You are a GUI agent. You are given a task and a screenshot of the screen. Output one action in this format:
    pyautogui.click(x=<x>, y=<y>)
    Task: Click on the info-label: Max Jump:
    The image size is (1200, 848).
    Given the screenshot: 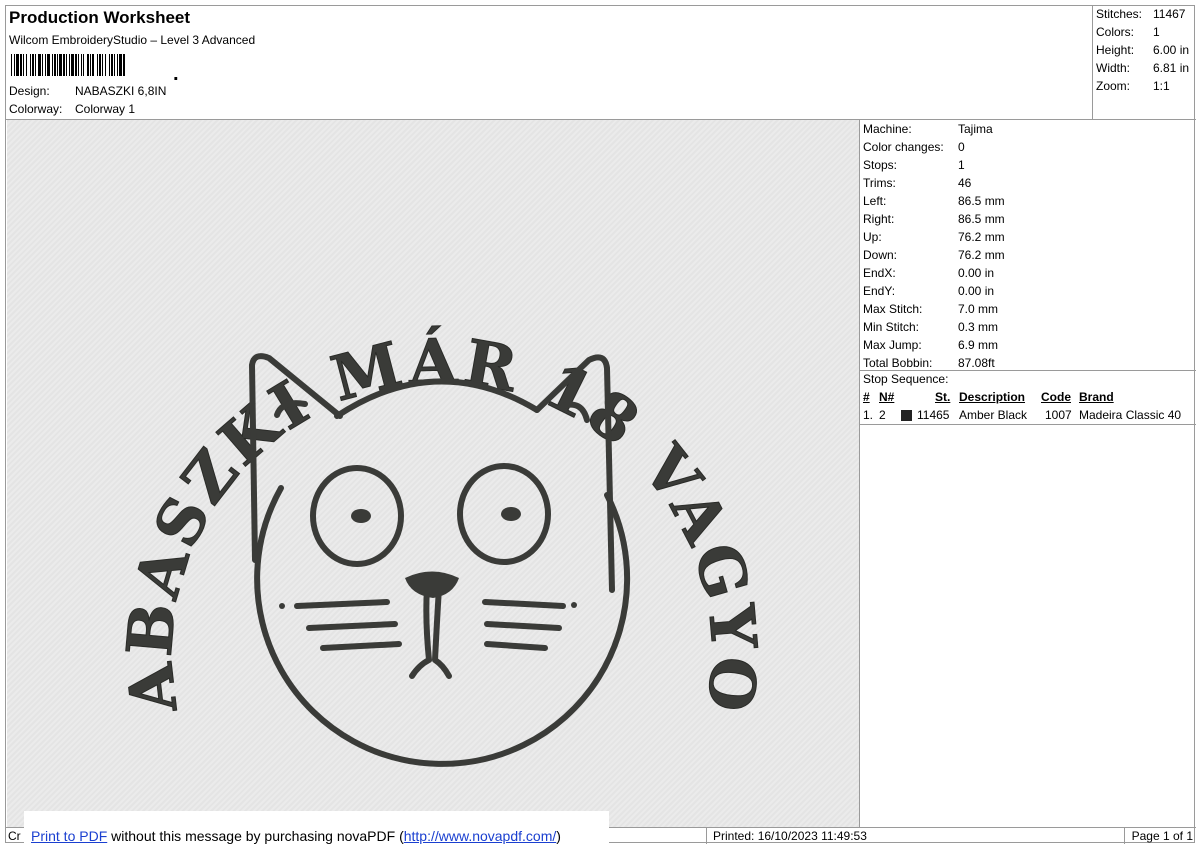 What is the action you would take?
    pyautogui.click(x=892, y=345)
    